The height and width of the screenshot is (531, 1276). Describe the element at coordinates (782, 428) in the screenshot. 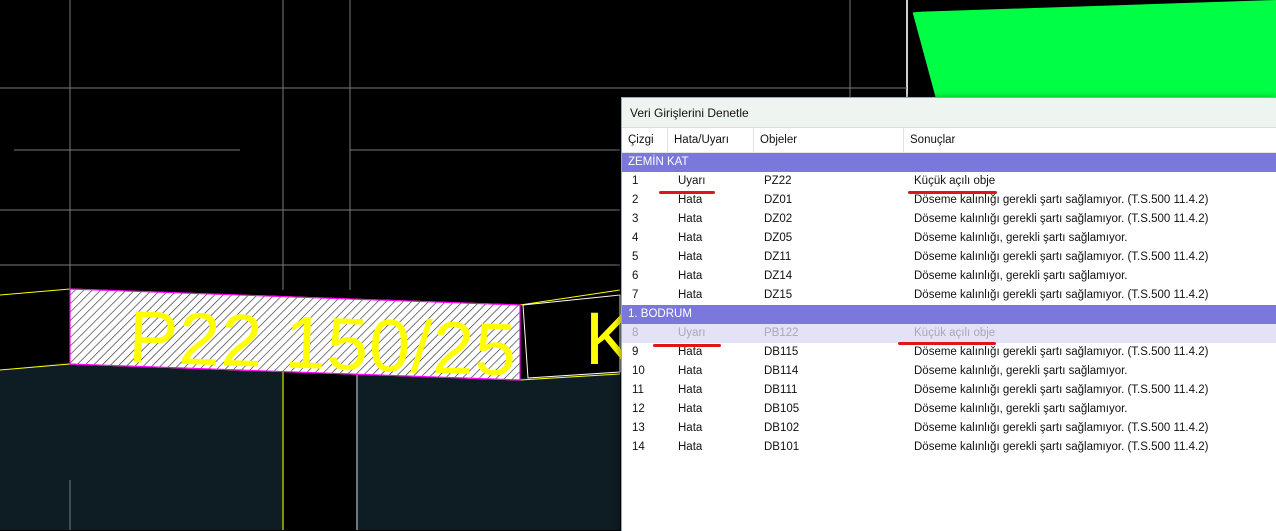

I see `row-object: DB102` at that location.